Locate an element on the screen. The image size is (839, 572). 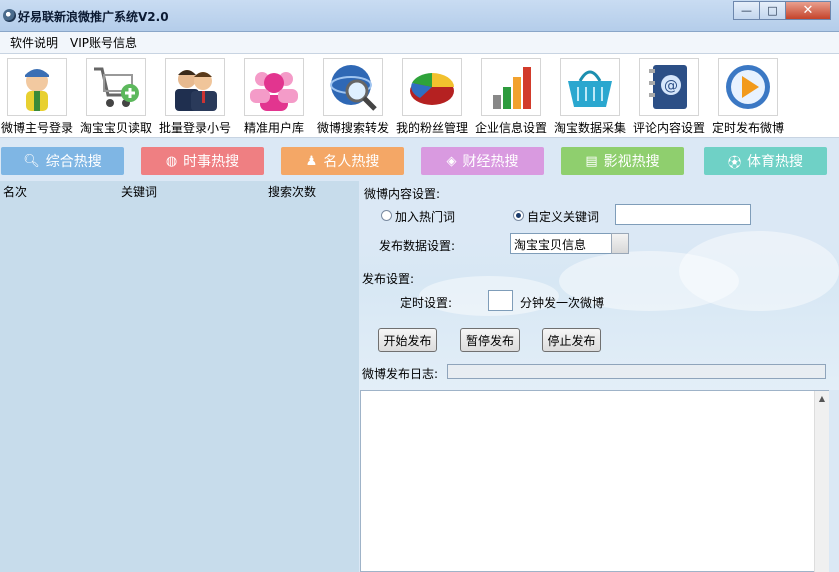
tool-batch-login: 批量登录小号 is located at coordinates (195, 97).